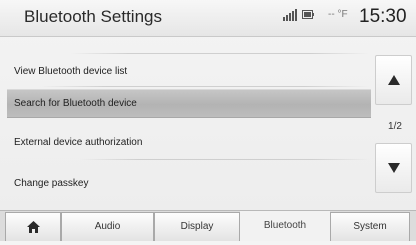 Image resolution: width=416 pixels, height=245 pixels. Describe the element at coordinates (78, 142) in the screenshot. I see `menu-item-label: External device authorization` at that location.